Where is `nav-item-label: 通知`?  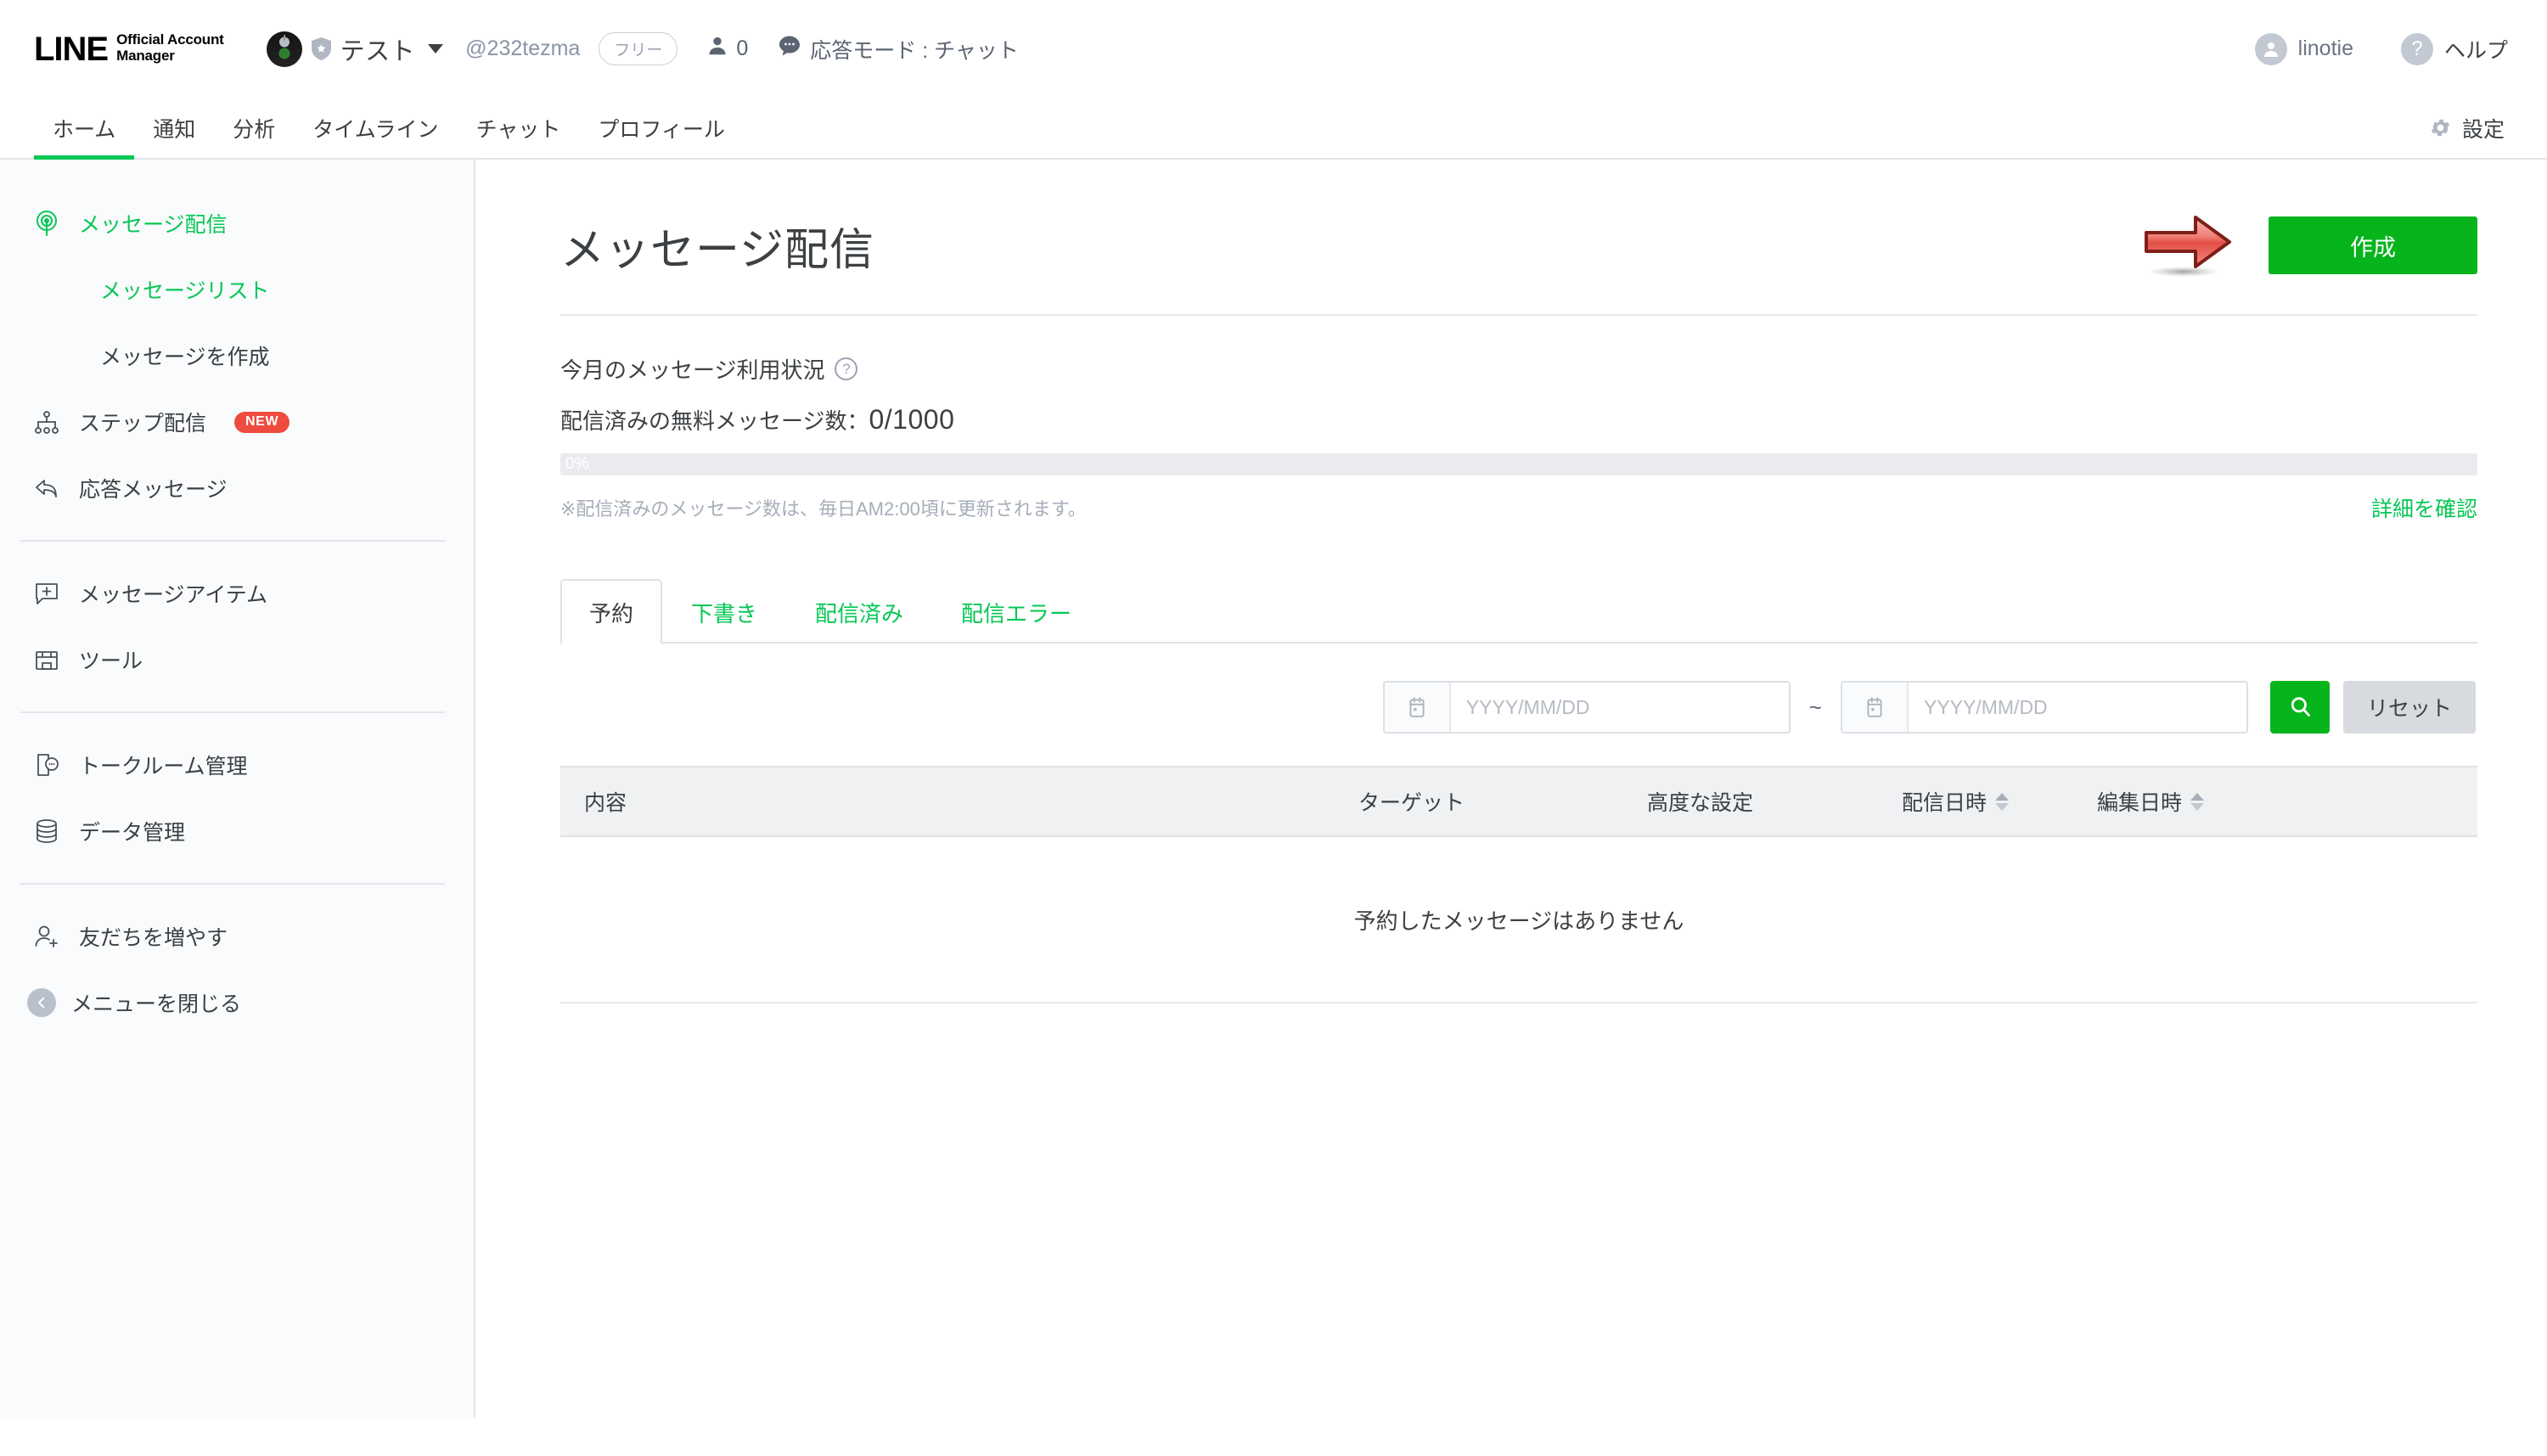
nav-item-label: 通知 is located at coordinates (174, 129).